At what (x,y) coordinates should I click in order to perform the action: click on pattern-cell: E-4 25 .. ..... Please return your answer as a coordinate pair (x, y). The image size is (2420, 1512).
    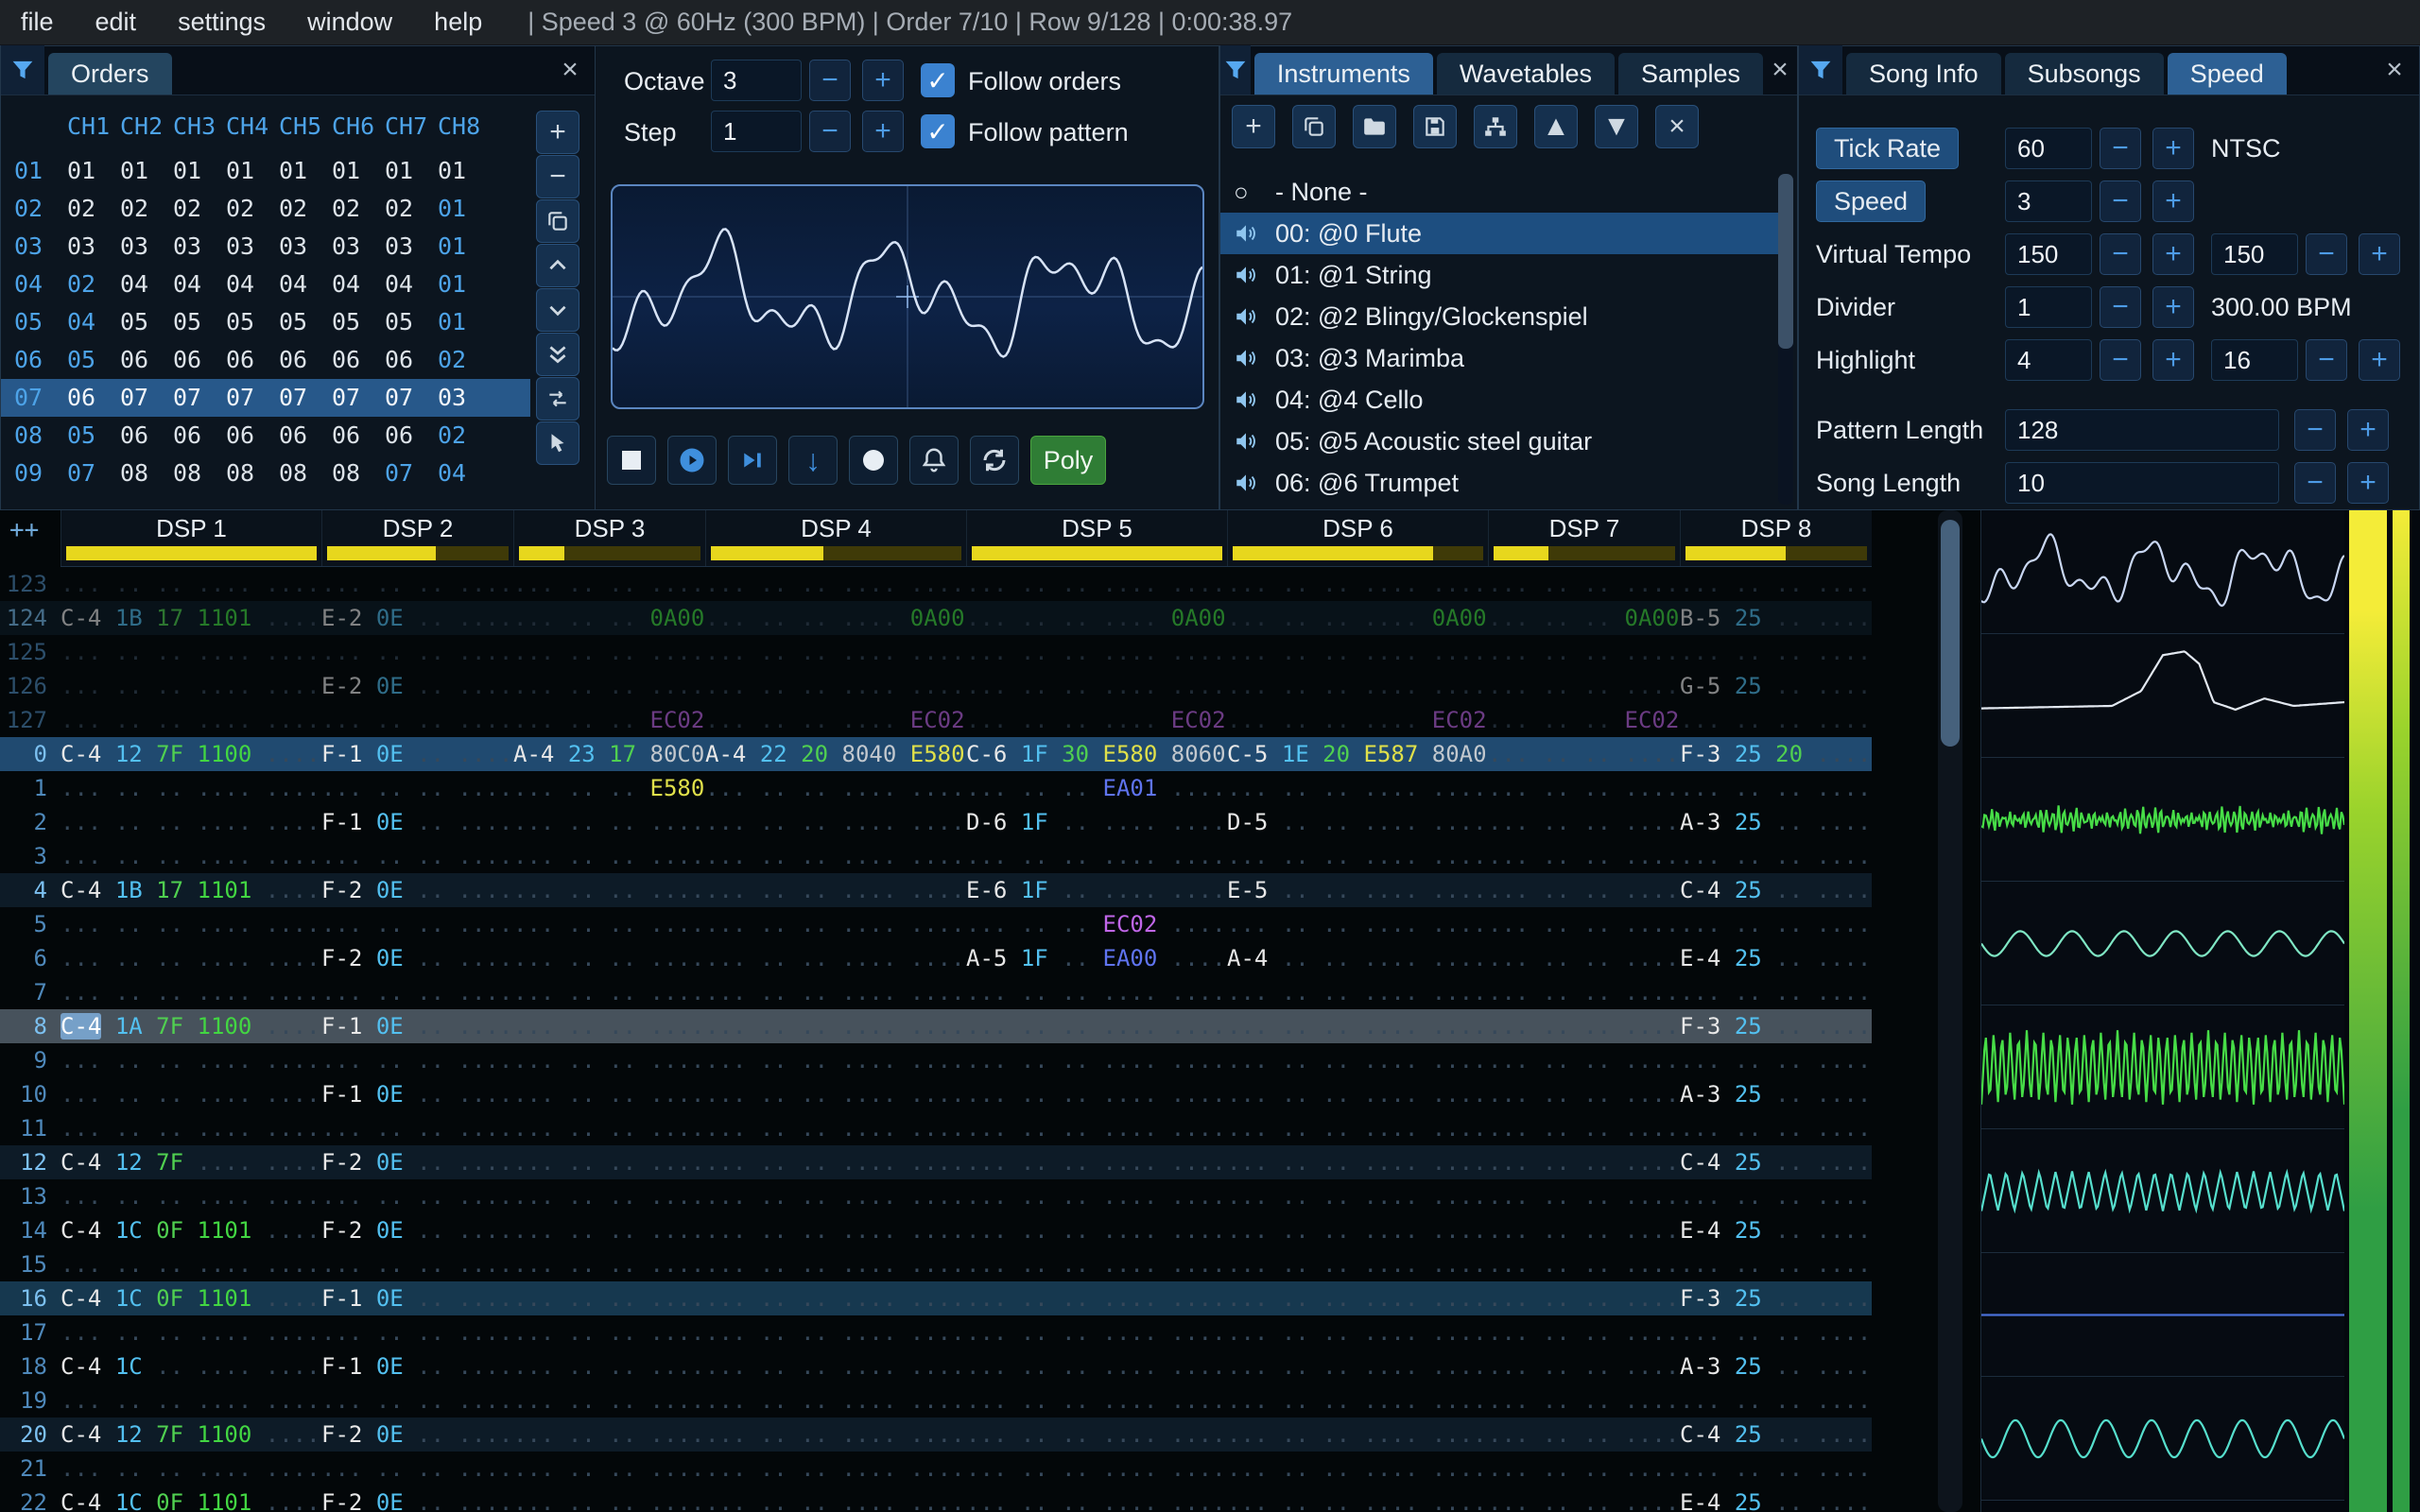
    Looking at the image, I should click on (1776, 1499).